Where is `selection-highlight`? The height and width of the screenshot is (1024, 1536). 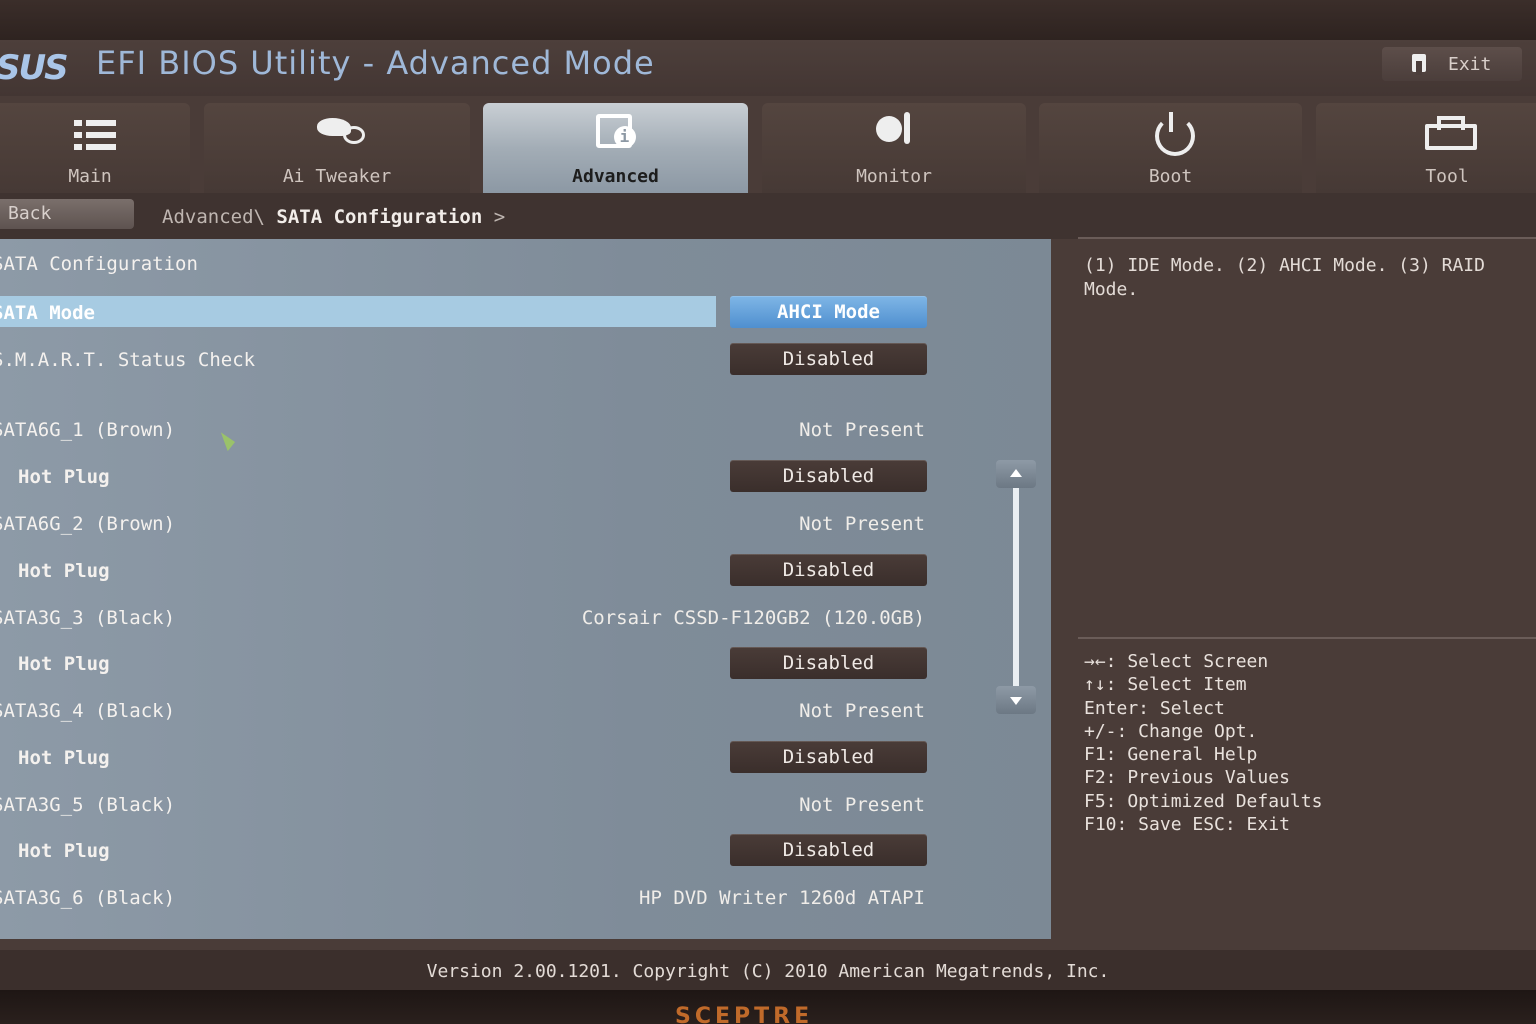
selection-highlight is located at coordinates (358, 311).